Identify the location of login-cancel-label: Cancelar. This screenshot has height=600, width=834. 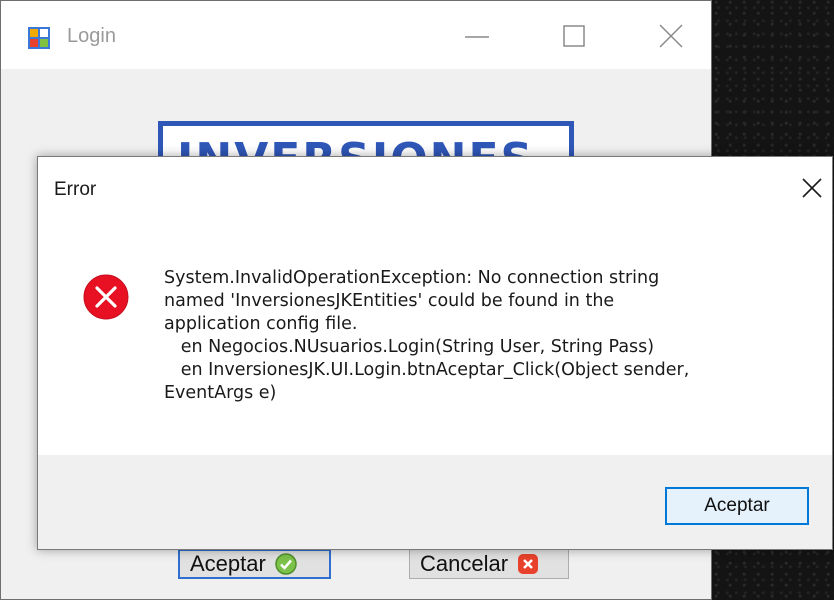
(464, 563).